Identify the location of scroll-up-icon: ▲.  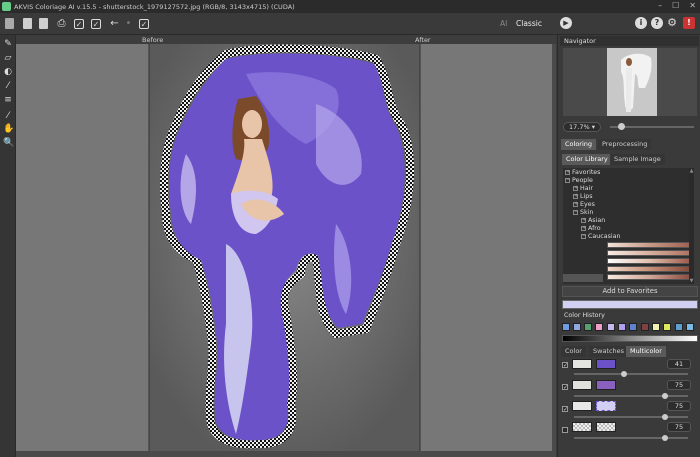
(691, 171).